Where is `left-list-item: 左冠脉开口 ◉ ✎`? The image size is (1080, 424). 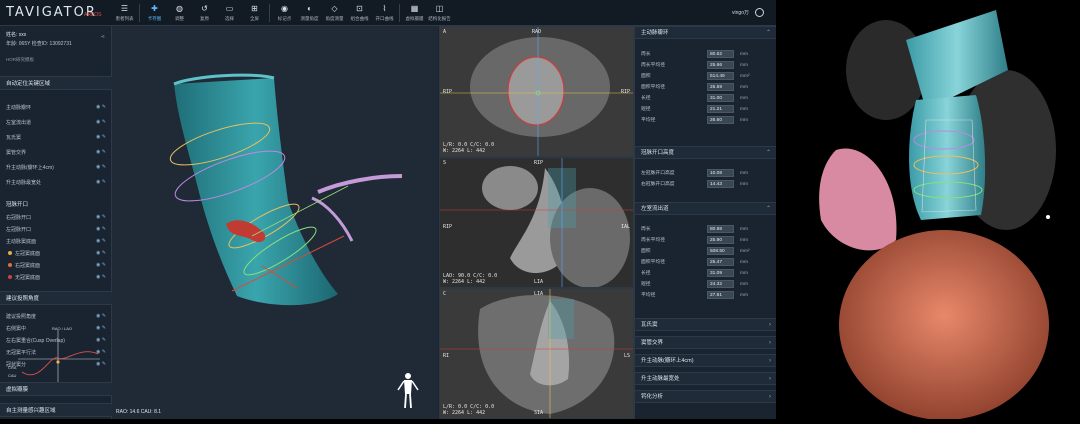
left-list-item: 左冠脉开口 ◉ ✎ is located at coordinates (56, 229).